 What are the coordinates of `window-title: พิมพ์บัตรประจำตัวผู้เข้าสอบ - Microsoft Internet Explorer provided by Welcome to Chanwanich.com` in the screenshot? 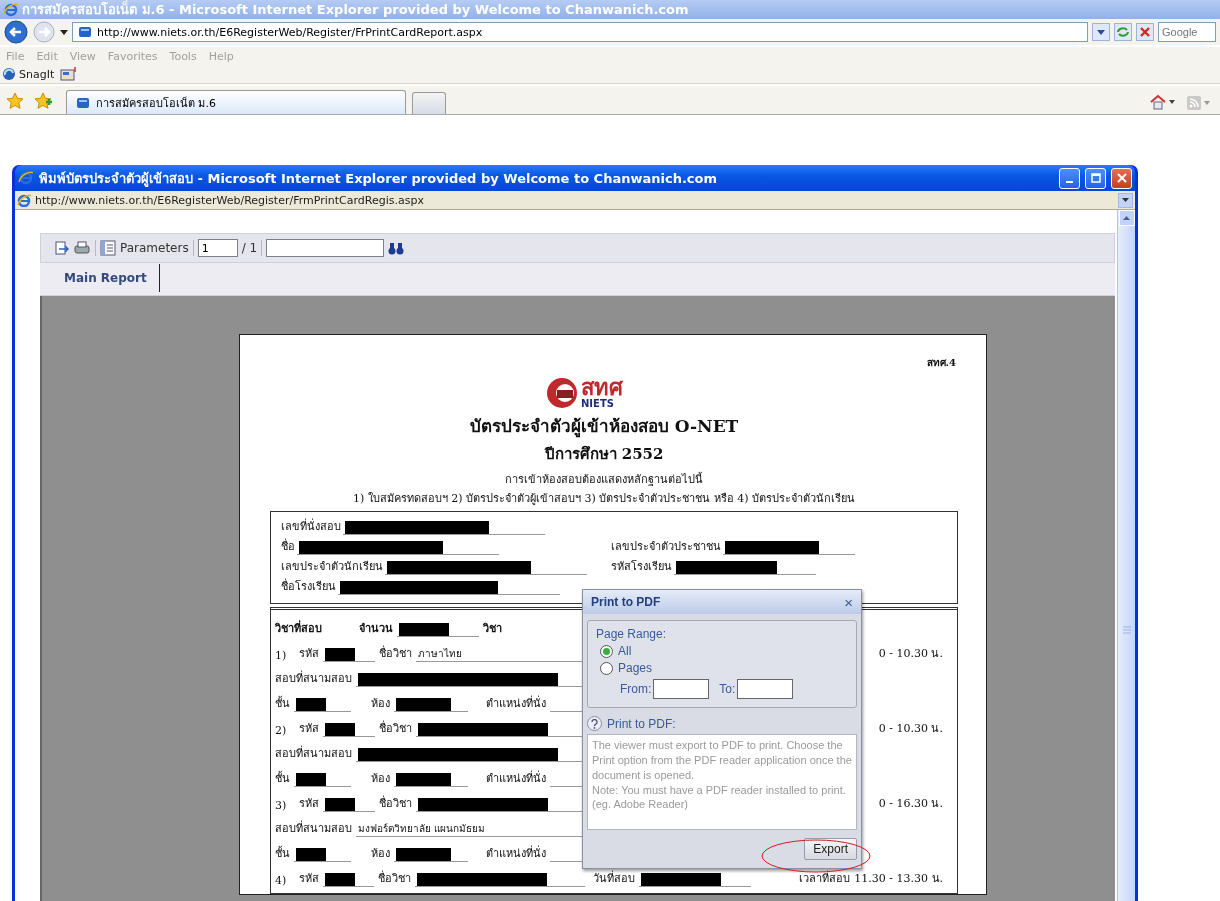 It's located at (378, 179).